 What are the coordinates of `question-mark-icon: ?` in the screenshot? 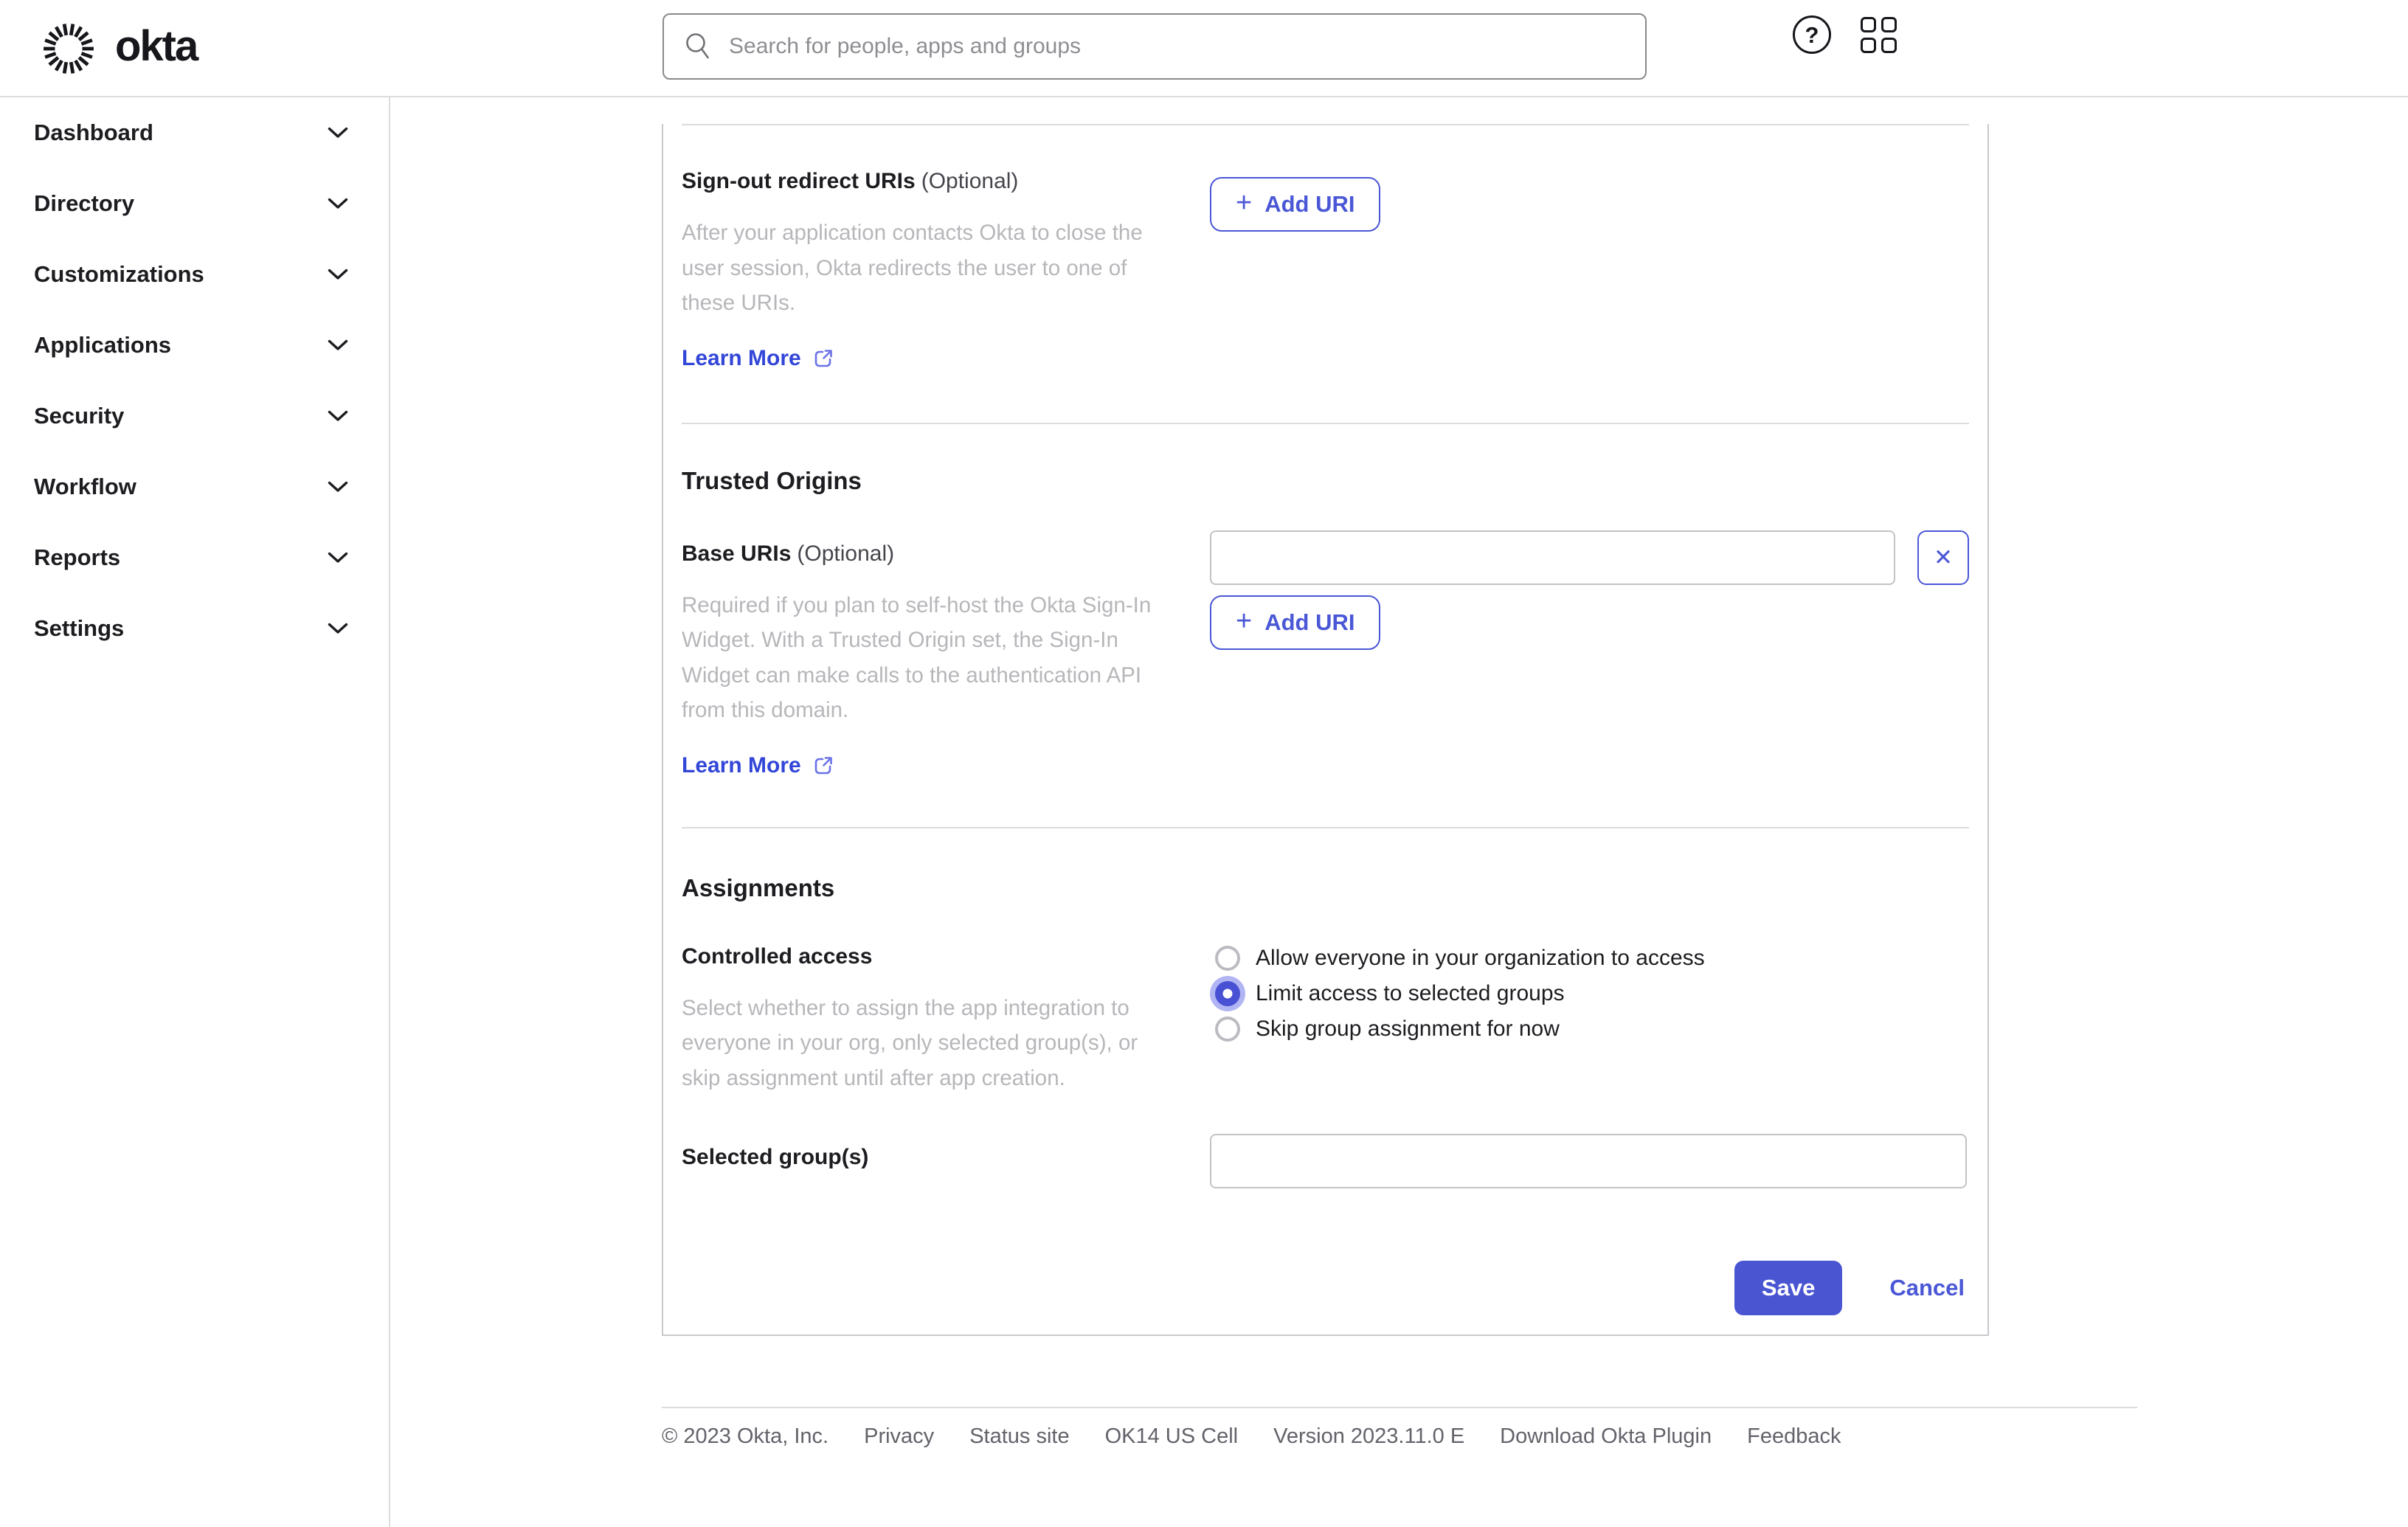 It's located at (1812, 34).